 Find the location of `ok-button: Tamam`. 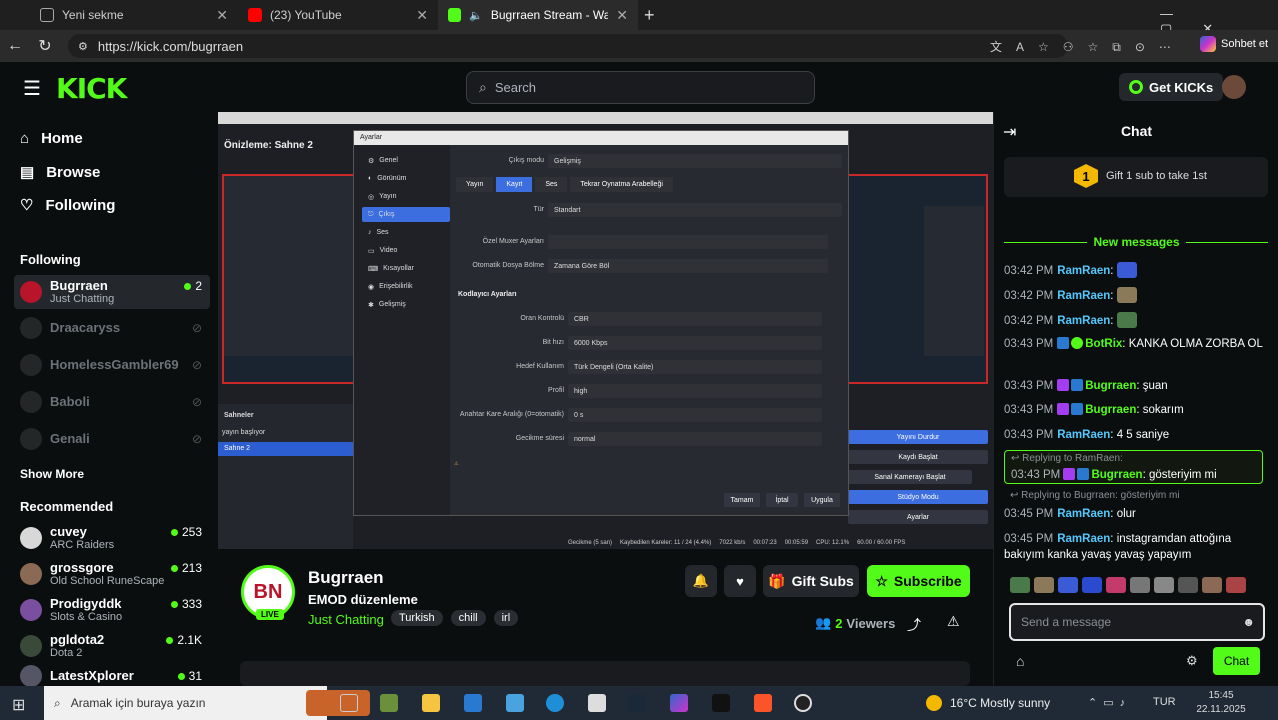

ok-button: Tamam is located at coordinates (742, 500).